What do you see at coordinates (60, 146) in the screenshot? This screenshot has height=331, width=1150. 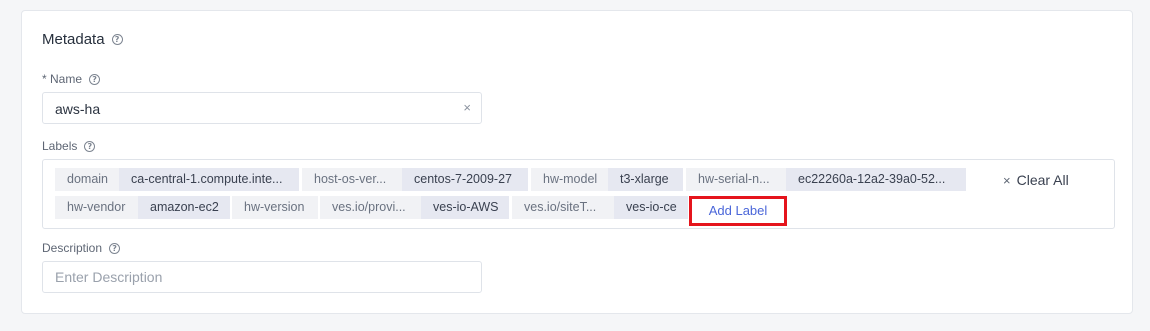 I see `labels-label-text: Labels` at bounding box center [60, 146].